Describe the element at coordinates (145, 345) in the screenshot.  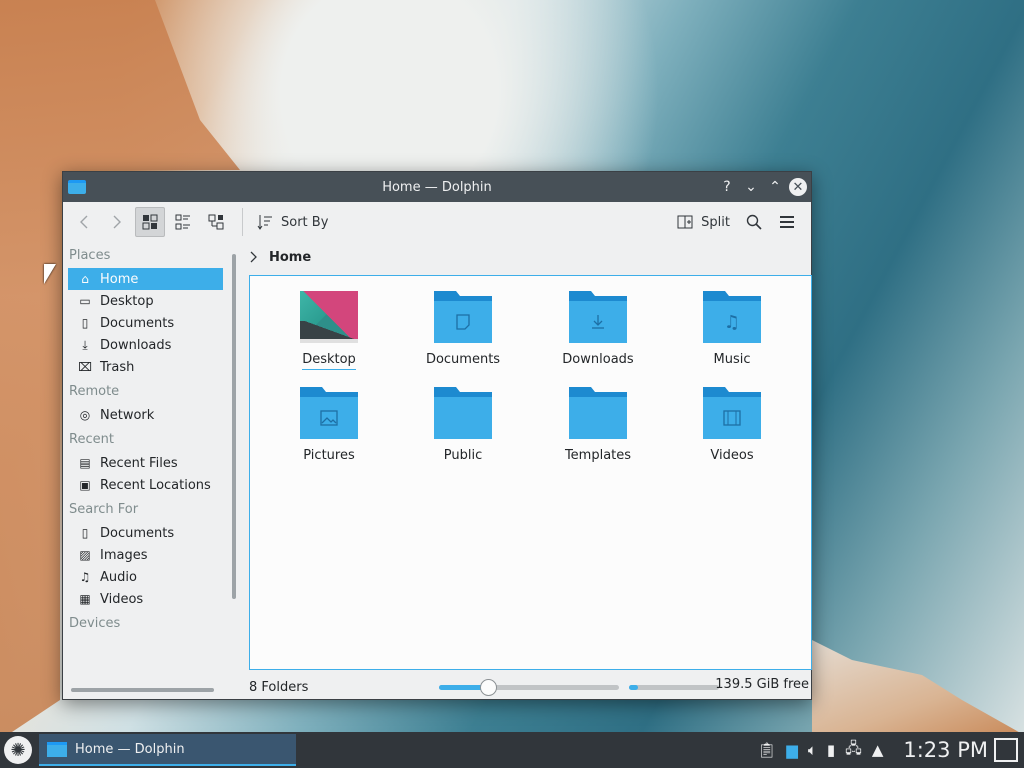
I see `sidebar-item-downloads: ⤓ Downloads` at that location.